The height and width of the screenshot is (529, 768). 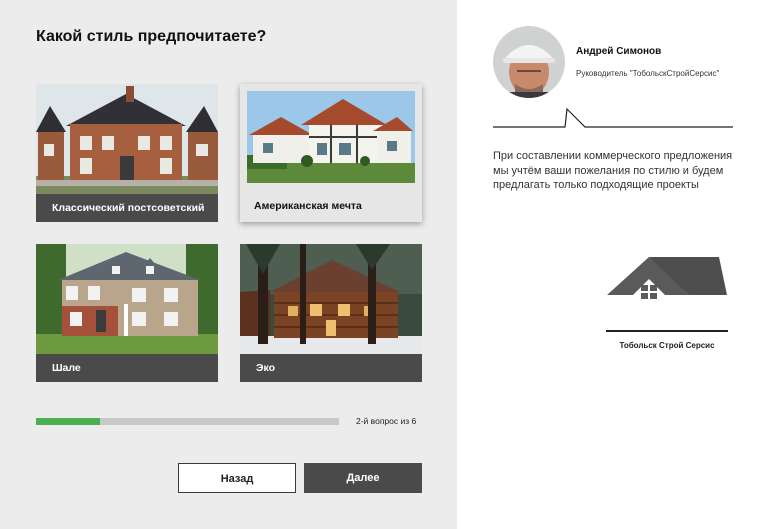 I want to click on manager-name: Андрей Симонов, so click(x=619, y=51).